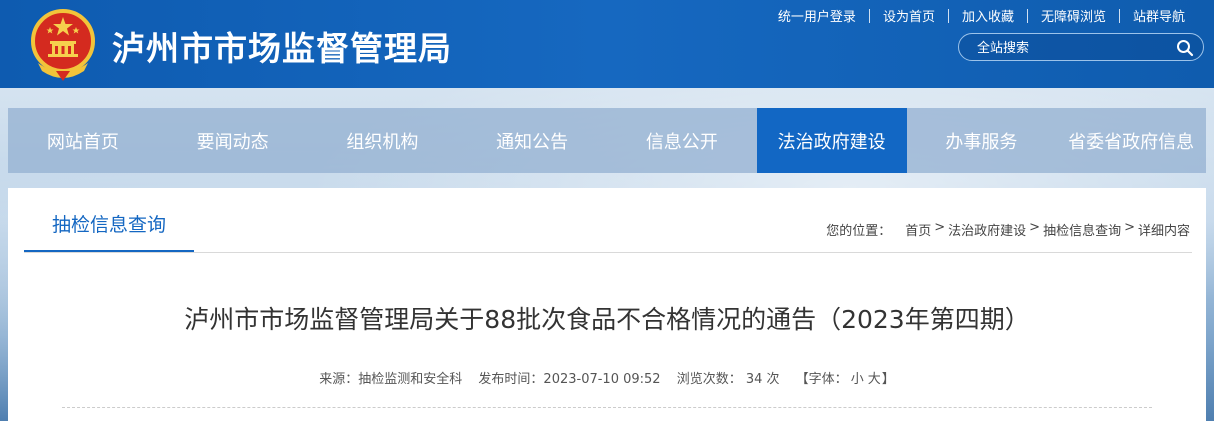 This screenshot has height=421, width=1214. I want to click on font-size-label: 【字体：, so click(821, 379).